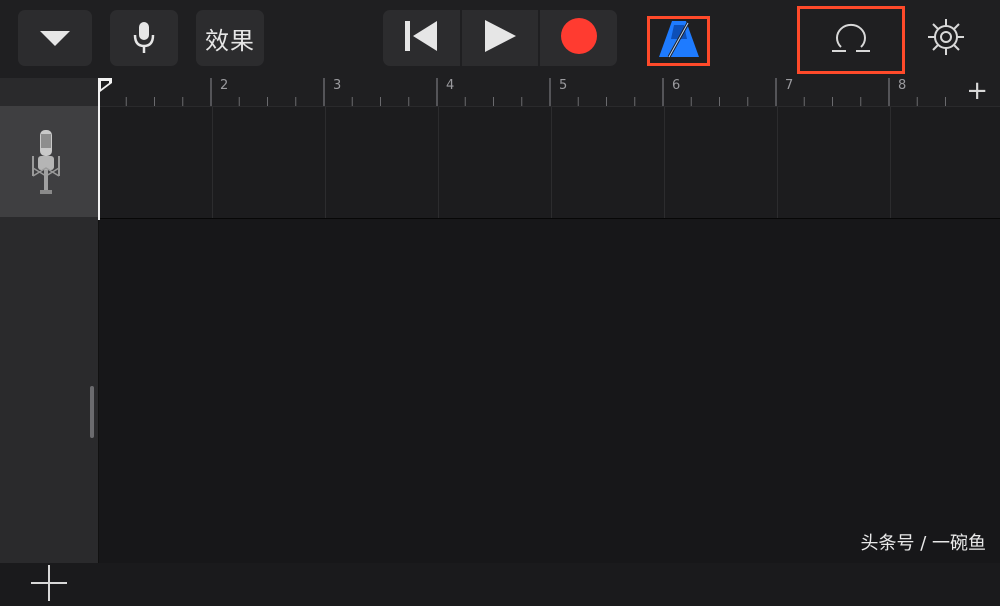 The image size is (1000, 606). I want to click on bar-number: 8, so click(902, 85).